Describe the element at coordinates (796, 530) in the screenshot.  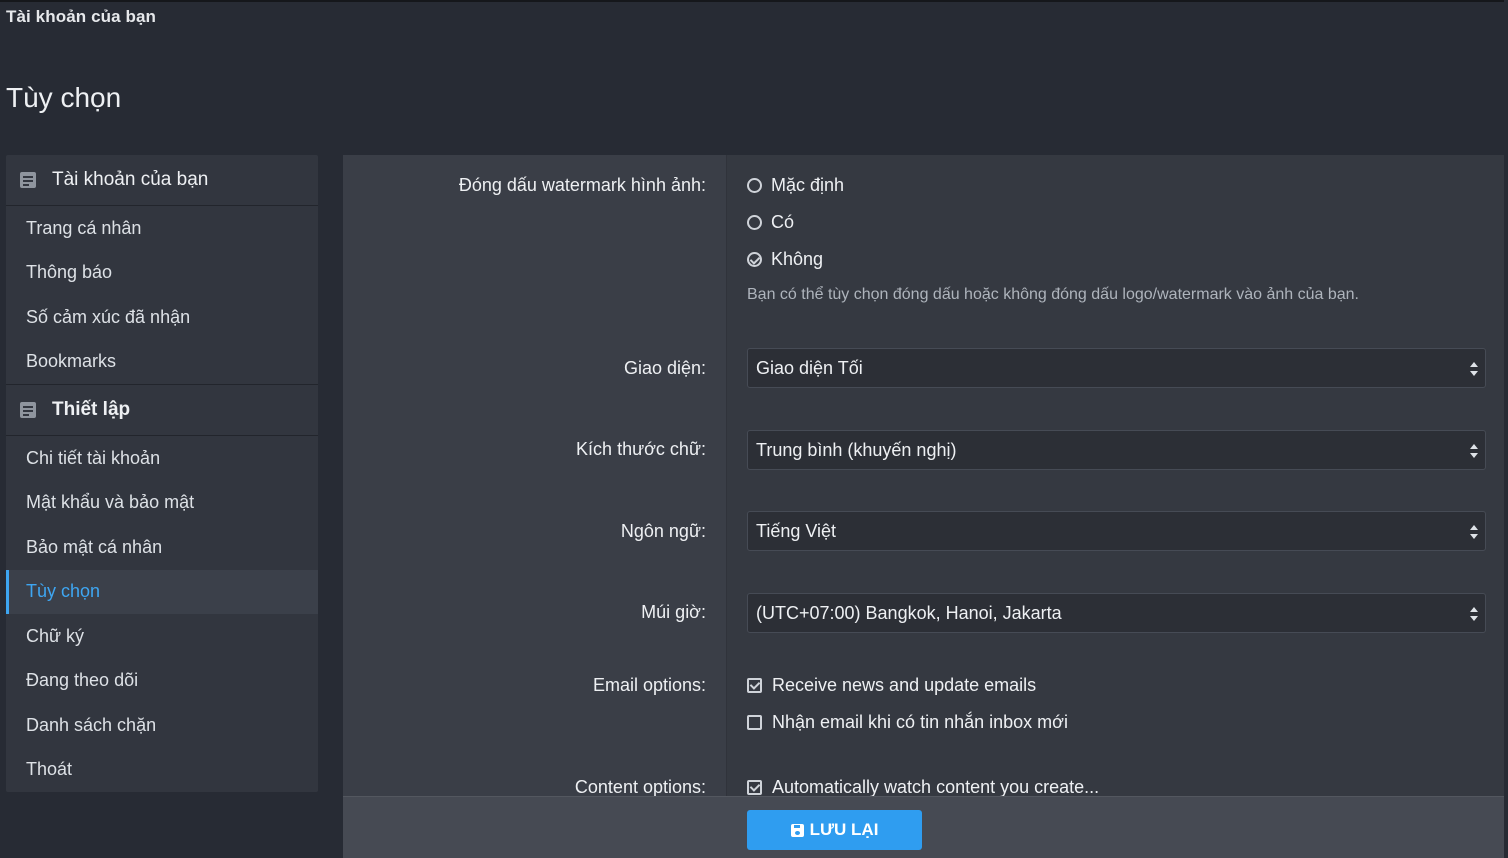
I see `language-select-value: Tiếng Việt` at that location.